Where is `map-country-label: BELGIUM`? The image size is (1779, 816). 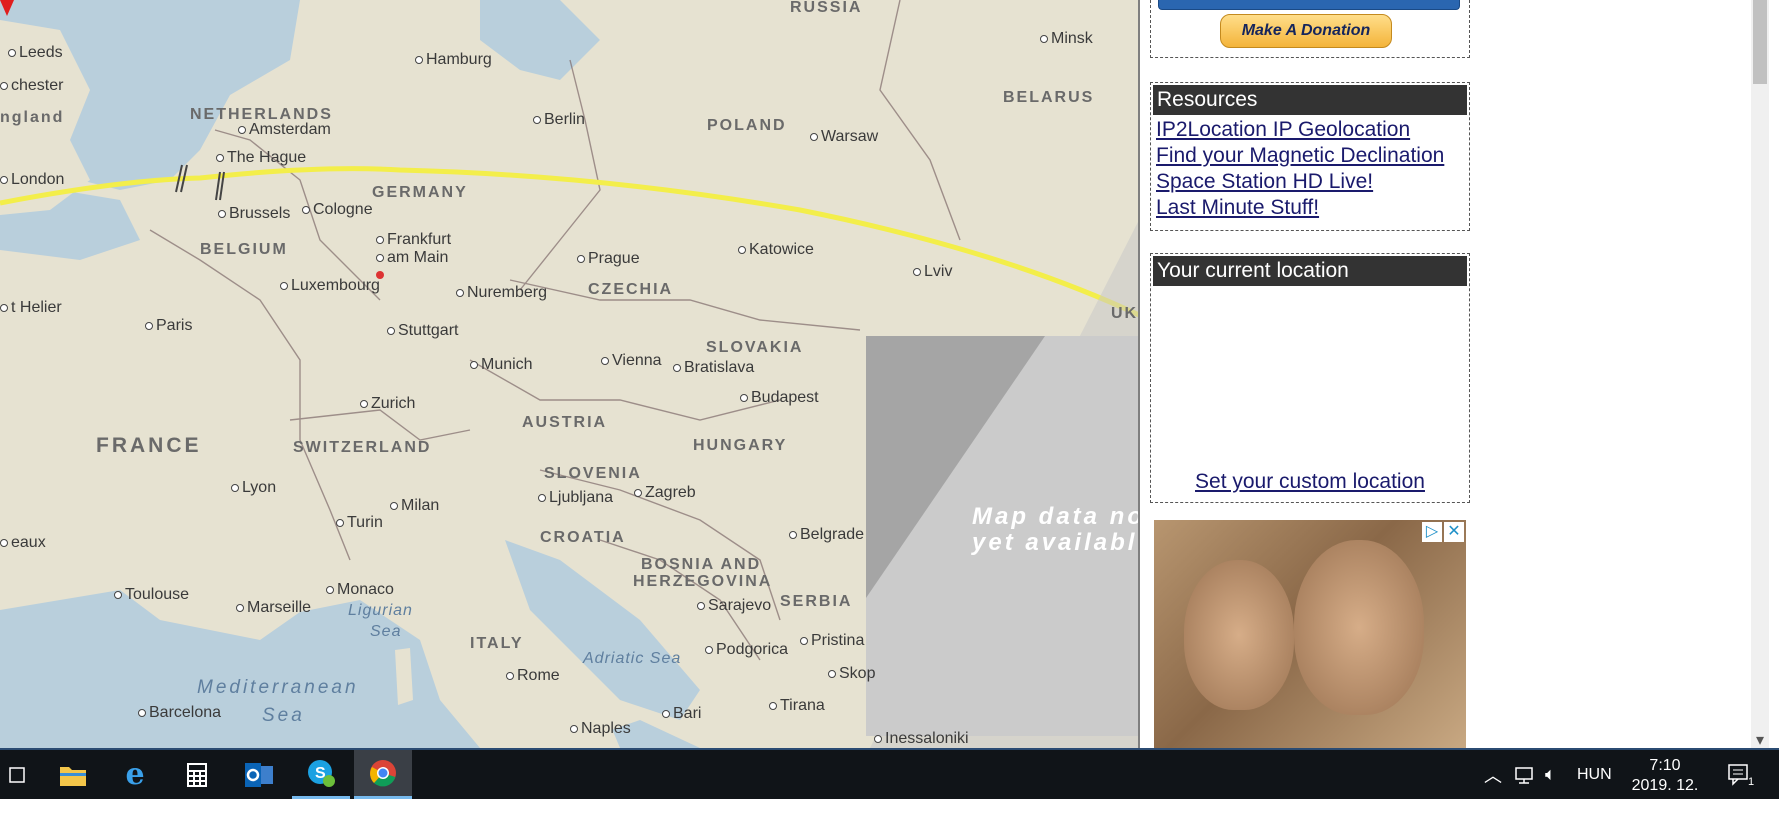
map-country-label: BELGIUM is located at coordinates (244, 249).